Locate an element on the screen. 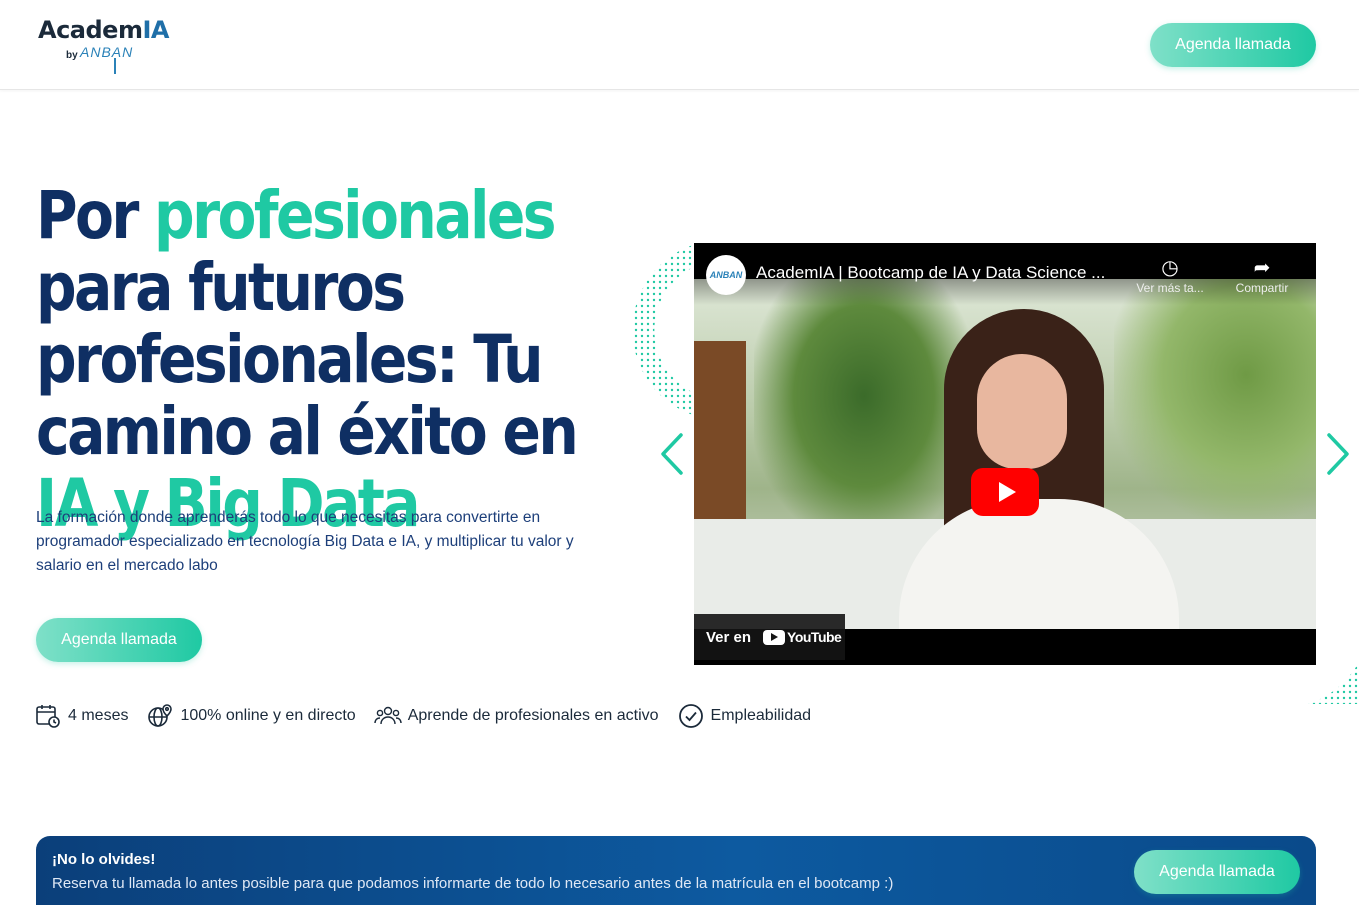 The height and width of the screenshot is (905, 1359). feature-professionals: Aprende de profesionales en activo is located at coordinates (516, 716).